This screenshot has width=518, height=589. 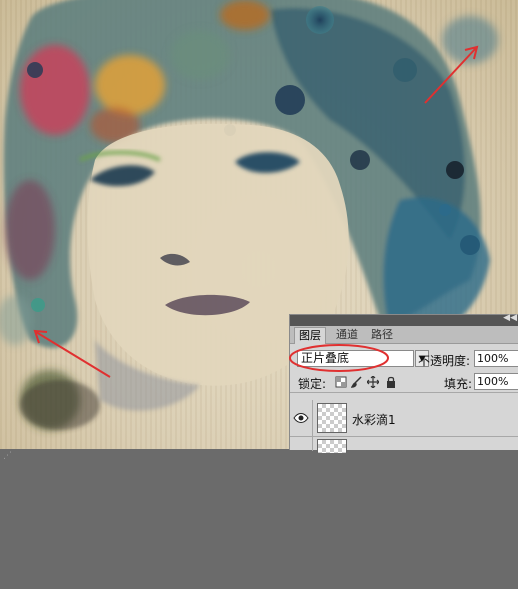 I want to click on layer-row, so click(x=404, y=445).